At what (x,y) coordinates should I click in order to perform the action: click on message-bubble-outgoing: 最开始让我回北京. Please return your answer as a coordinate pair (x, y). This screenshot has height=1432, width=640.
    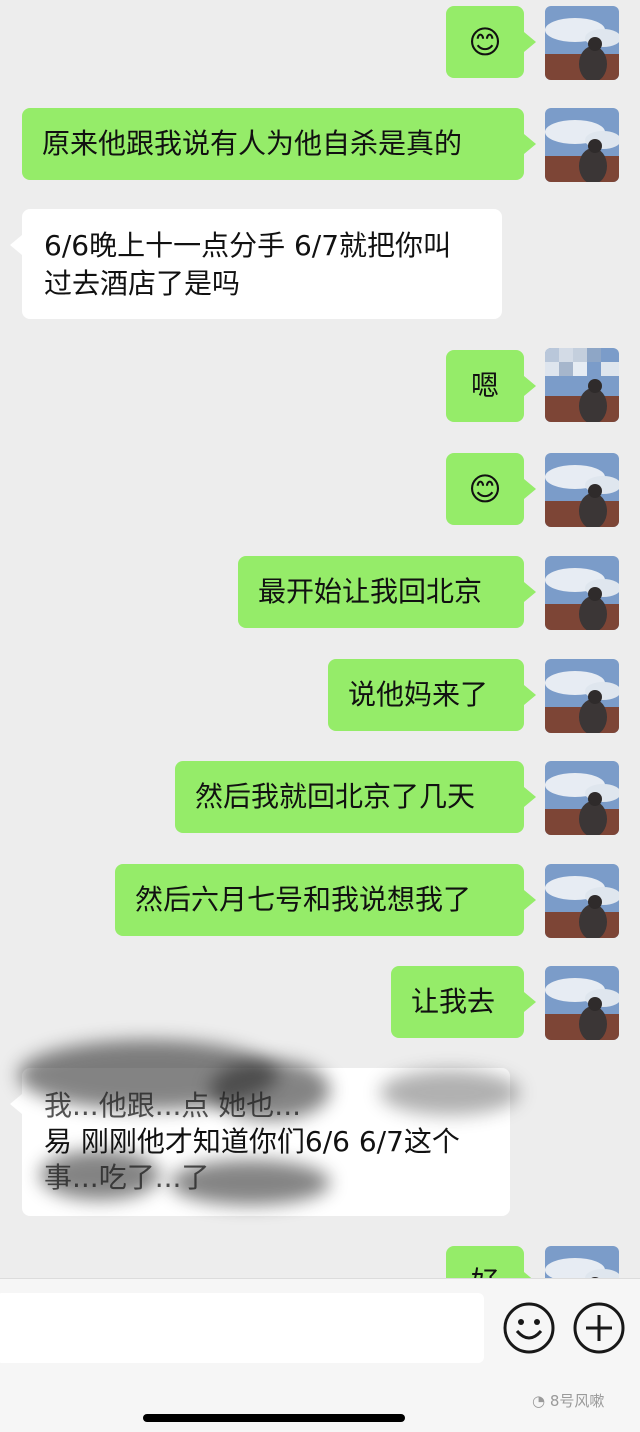
    Looking at the image, I should click on (387, 592).